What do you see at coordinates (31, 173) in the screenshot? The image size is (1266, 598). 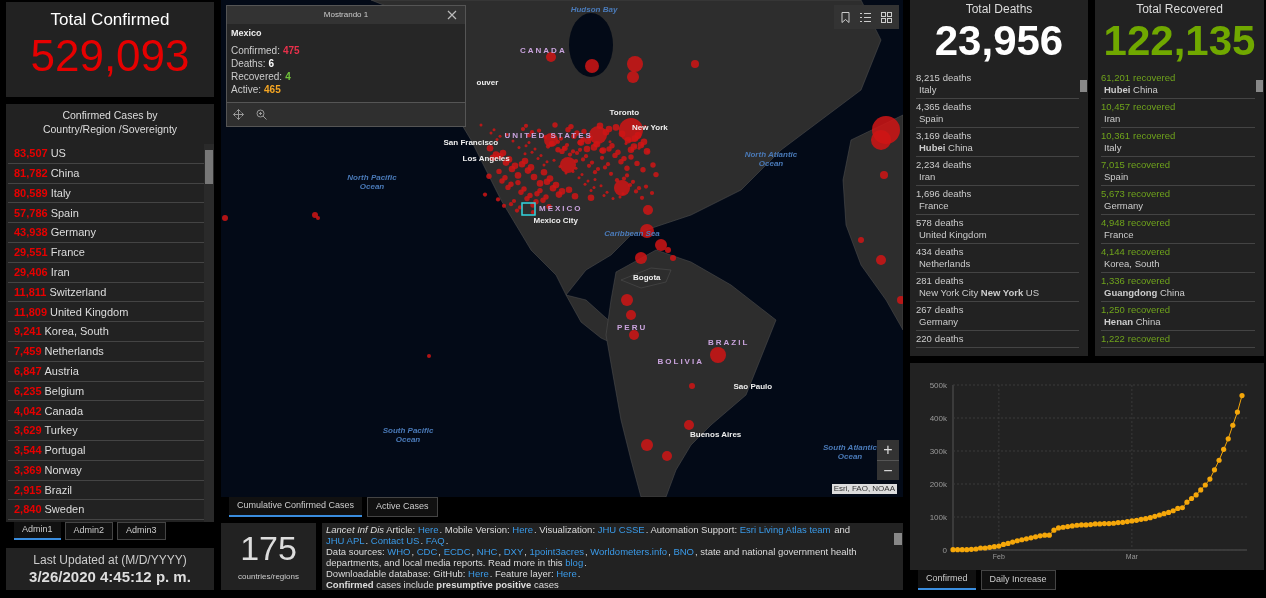 I see `case-count: 81,782` at bounding box center [31, 173].